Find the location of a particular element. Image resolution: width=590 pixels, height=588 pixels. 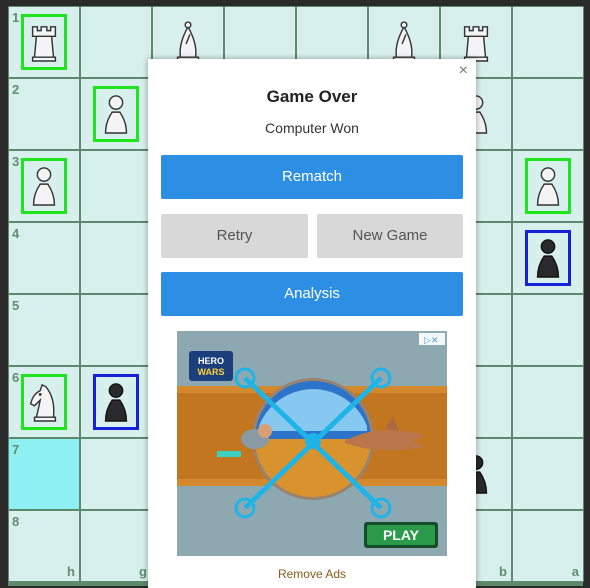

board-square: a is located at coordinates (548, 546).